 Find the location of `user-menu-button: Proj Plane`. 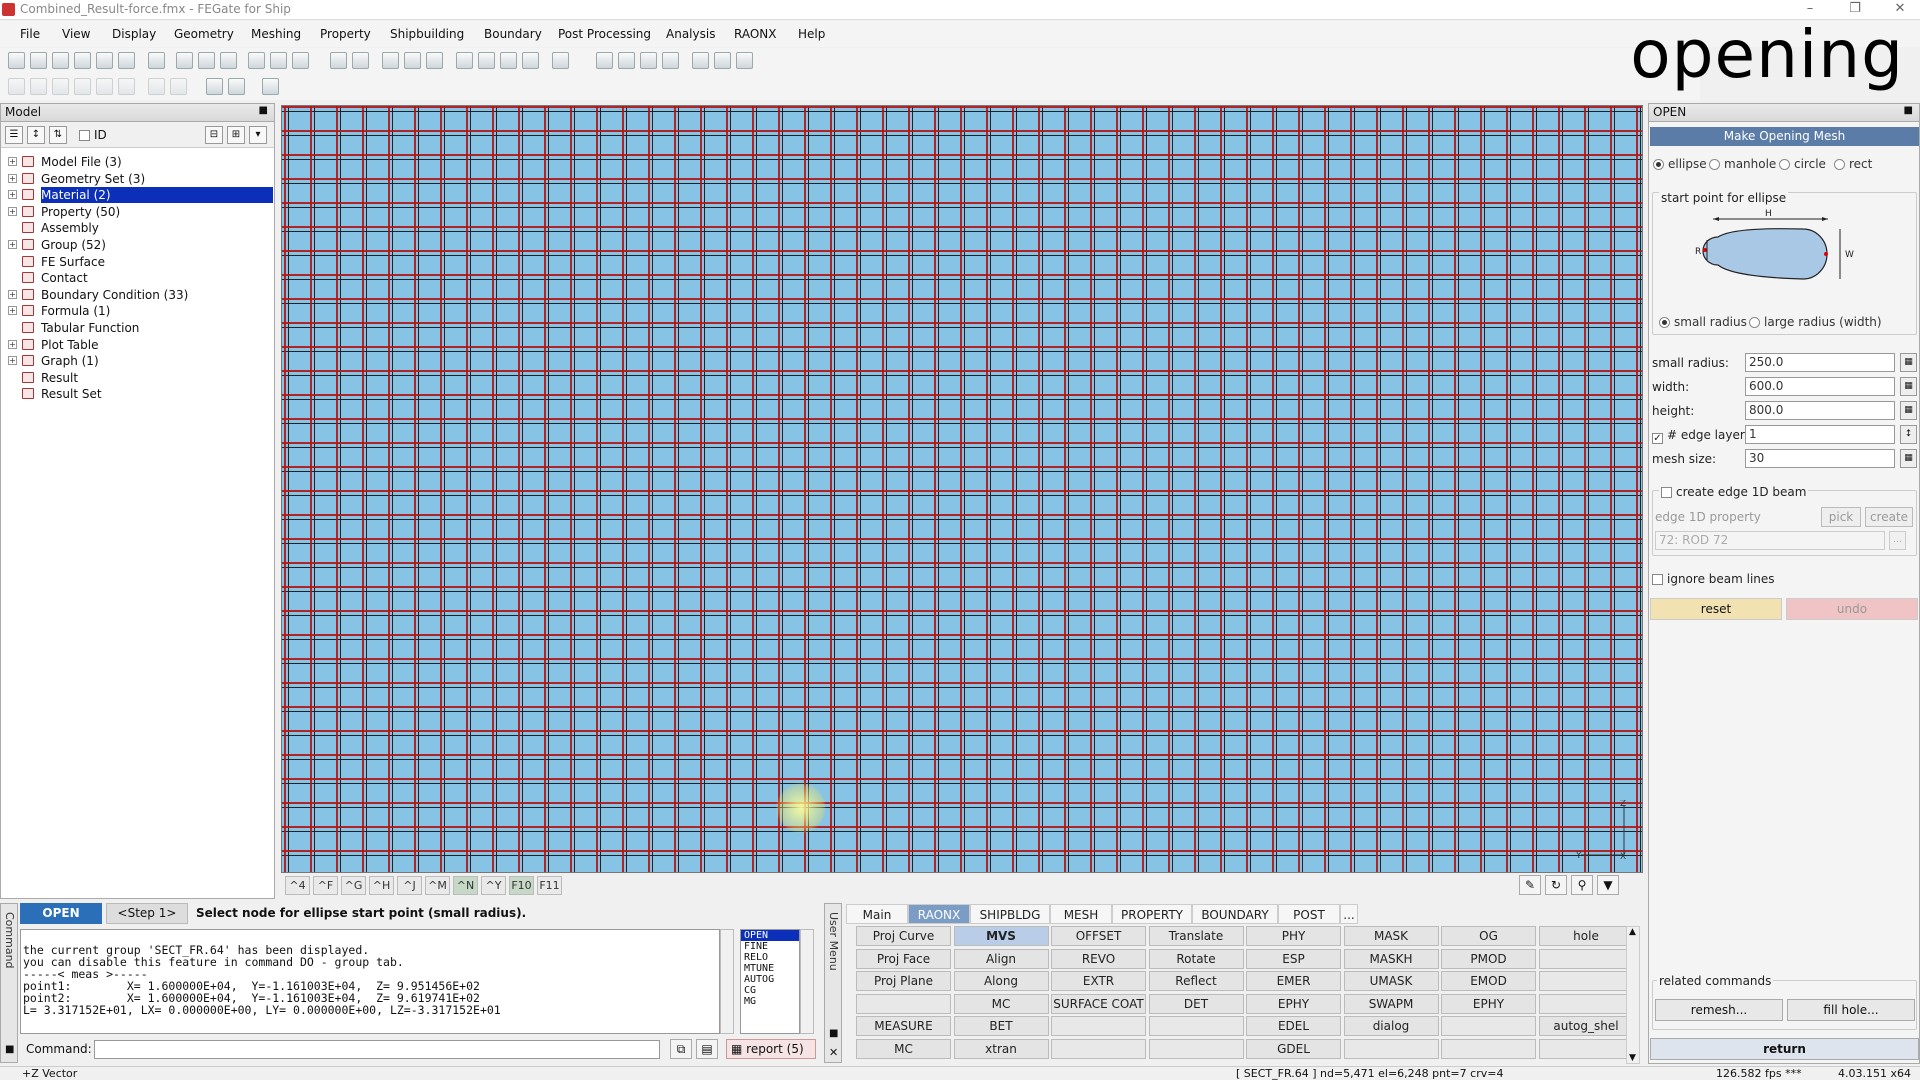

user-menu-button: Proj Plane is located at coordinates (903, 981).